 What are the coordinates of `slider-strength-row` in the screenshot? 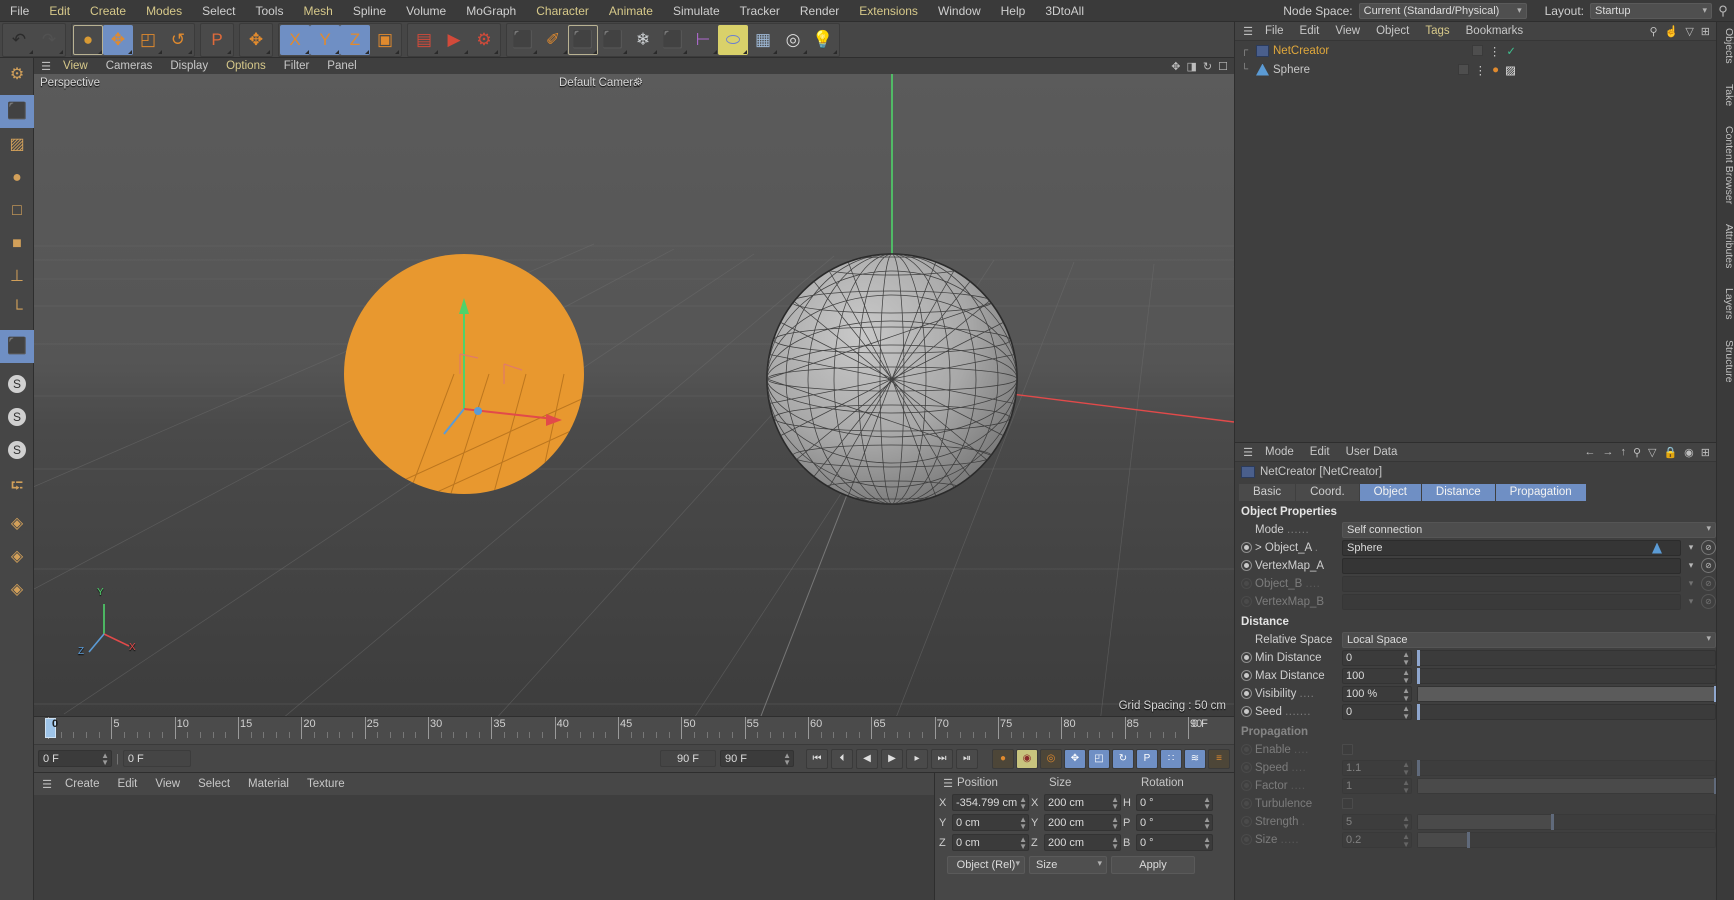 It's located at (1566, 821).